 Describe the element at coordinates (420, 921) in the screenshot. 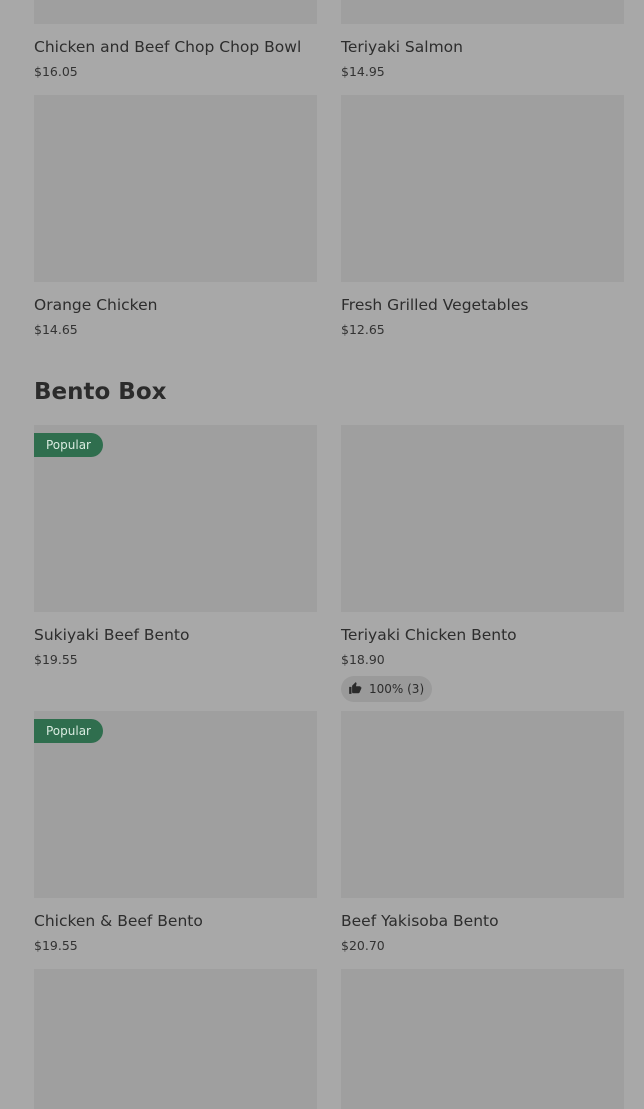

I see `item-title: Beef Yakisoba Bento` at that location.